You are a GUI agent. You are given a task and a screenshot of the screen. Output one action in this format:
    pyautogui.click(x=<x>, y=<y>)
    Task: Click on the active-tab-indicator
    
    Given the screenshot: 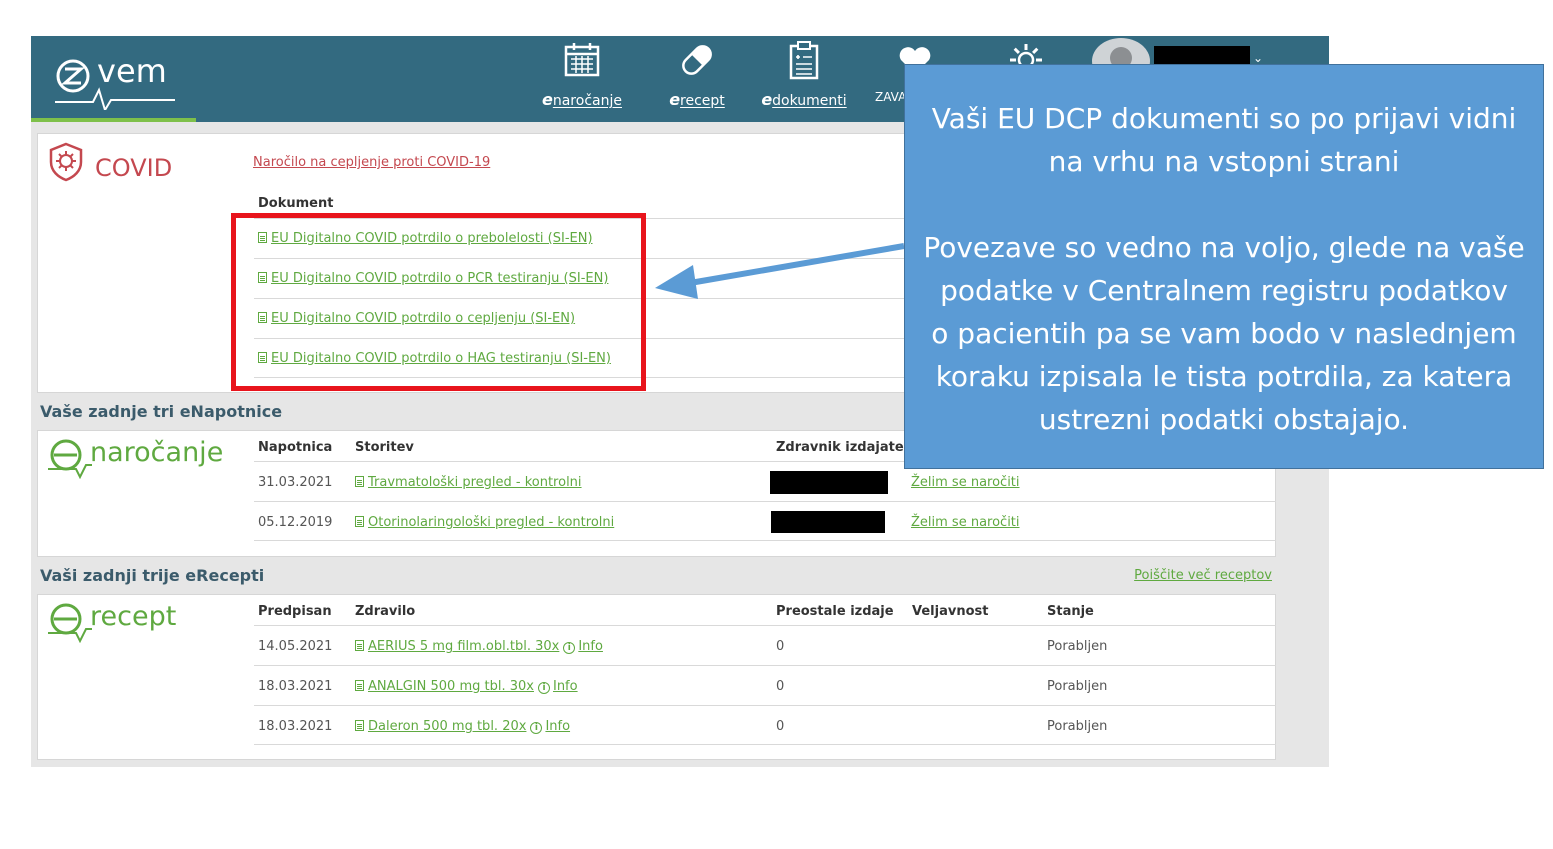 What is the action you would take?
    pyautogui.click(x=113, y=120)
    